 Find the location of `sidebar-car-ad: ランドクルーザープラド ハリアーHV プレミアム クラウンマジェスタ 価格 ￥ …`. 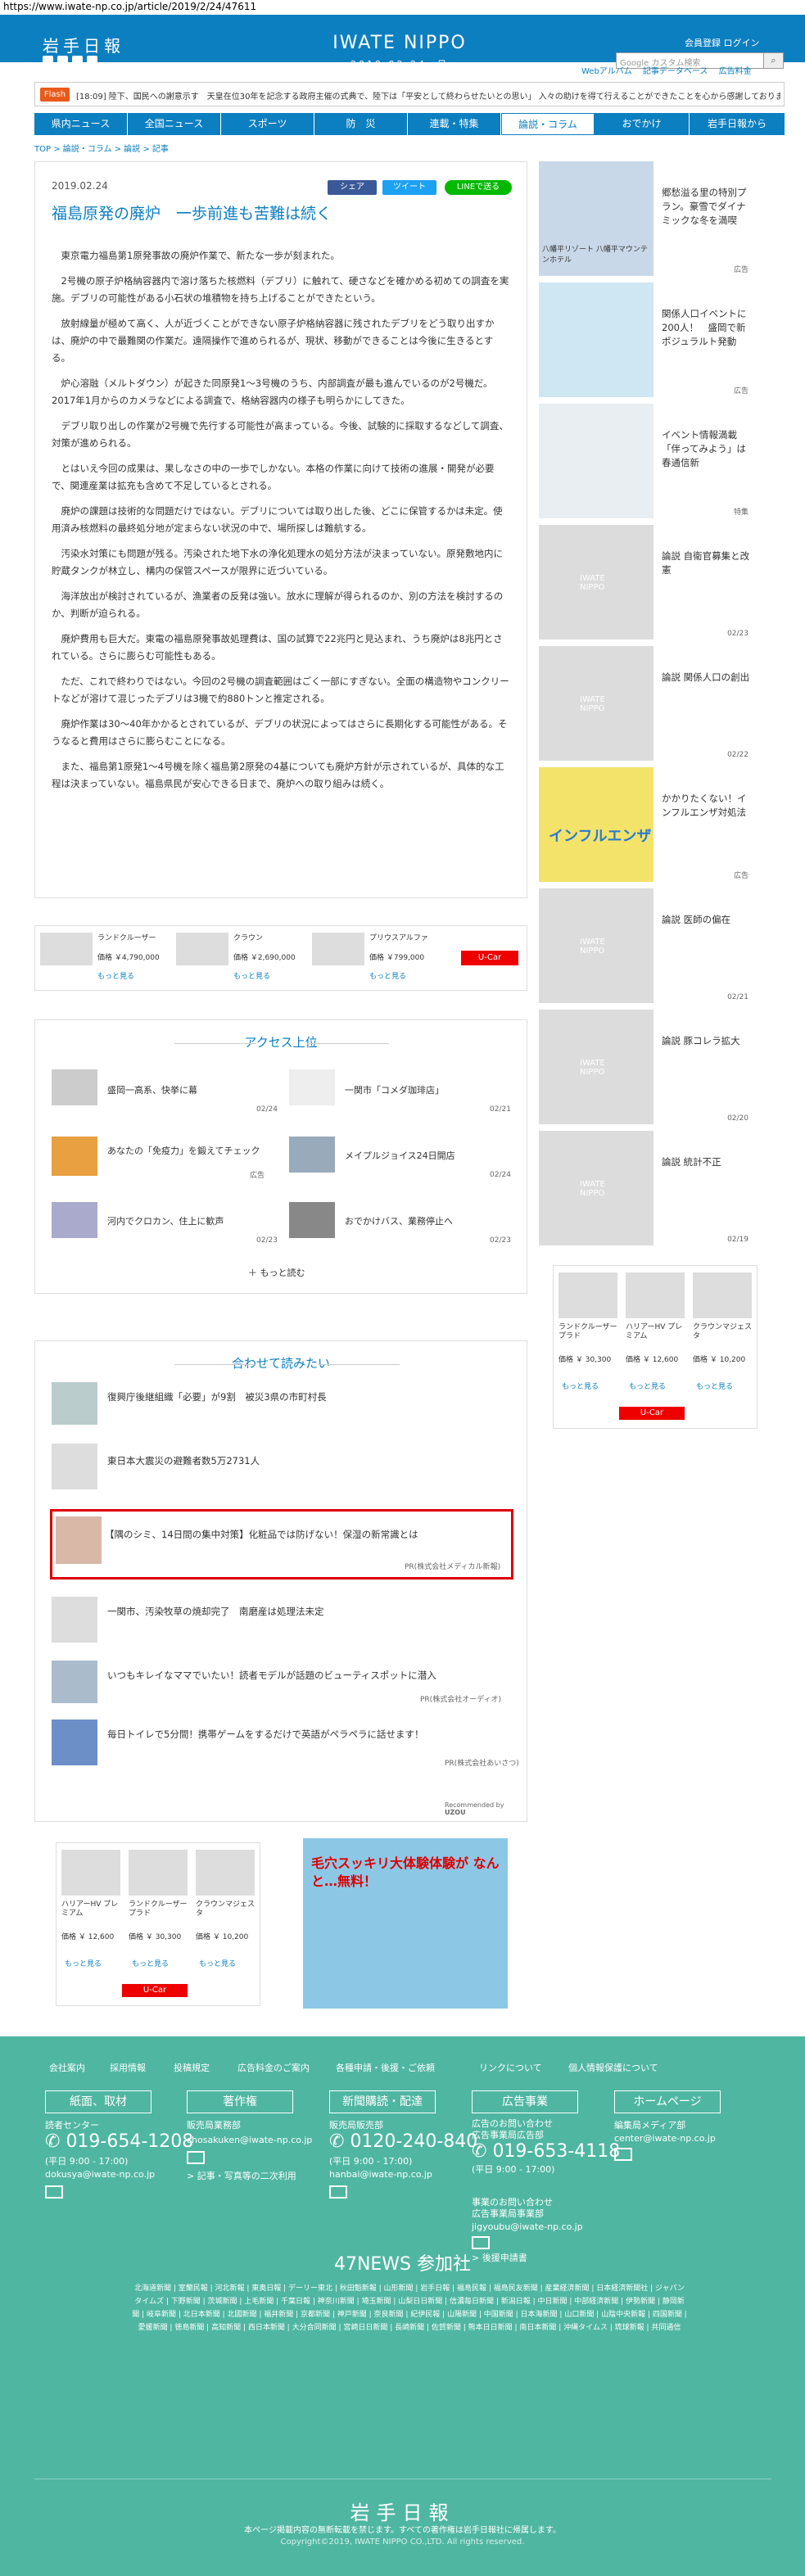

sidebar-car-ad: ランドクルーザープラド ハリアーHV プレミアム クラウンマジェスタ 価格 ￥ … is located at coordinates (655, 1347).